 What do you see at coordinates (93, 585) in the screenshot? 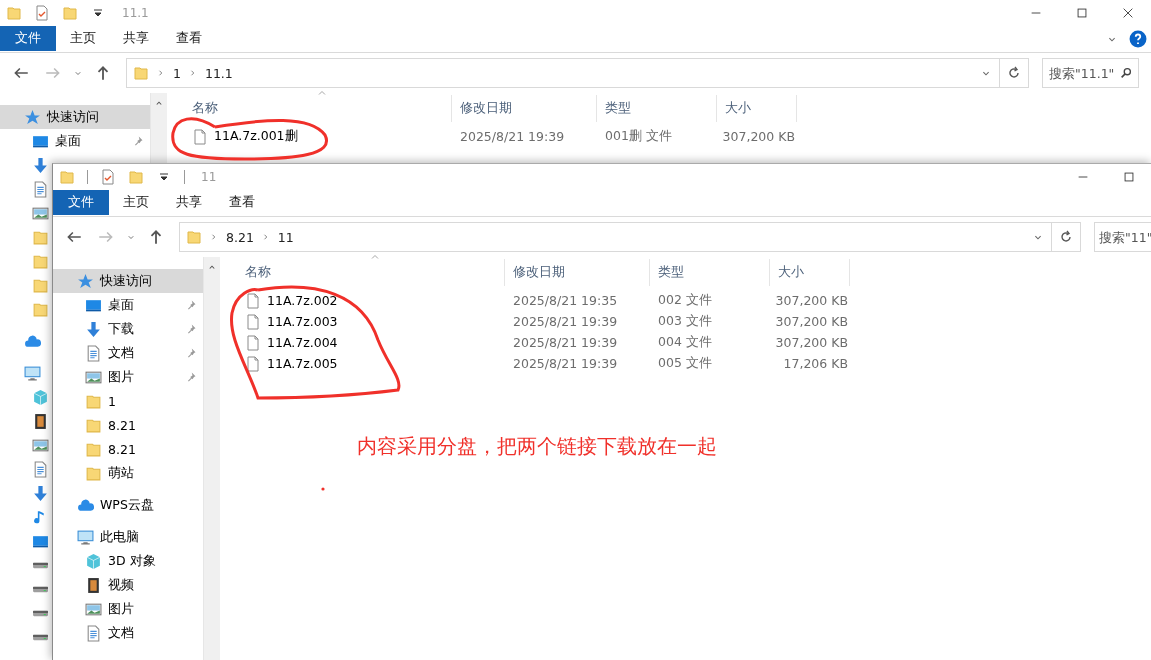
I see `film-icon` at bounding box center [93, 585].